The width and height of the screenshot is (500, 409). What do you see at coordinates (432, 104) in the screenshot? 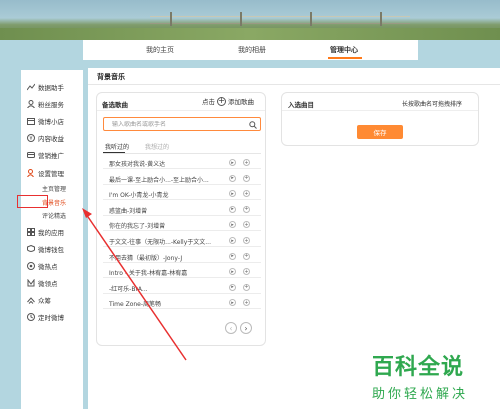
I see `drag-sort-hint: 长按歌曲名可拖拽排序` at bounding box center [432, 104].